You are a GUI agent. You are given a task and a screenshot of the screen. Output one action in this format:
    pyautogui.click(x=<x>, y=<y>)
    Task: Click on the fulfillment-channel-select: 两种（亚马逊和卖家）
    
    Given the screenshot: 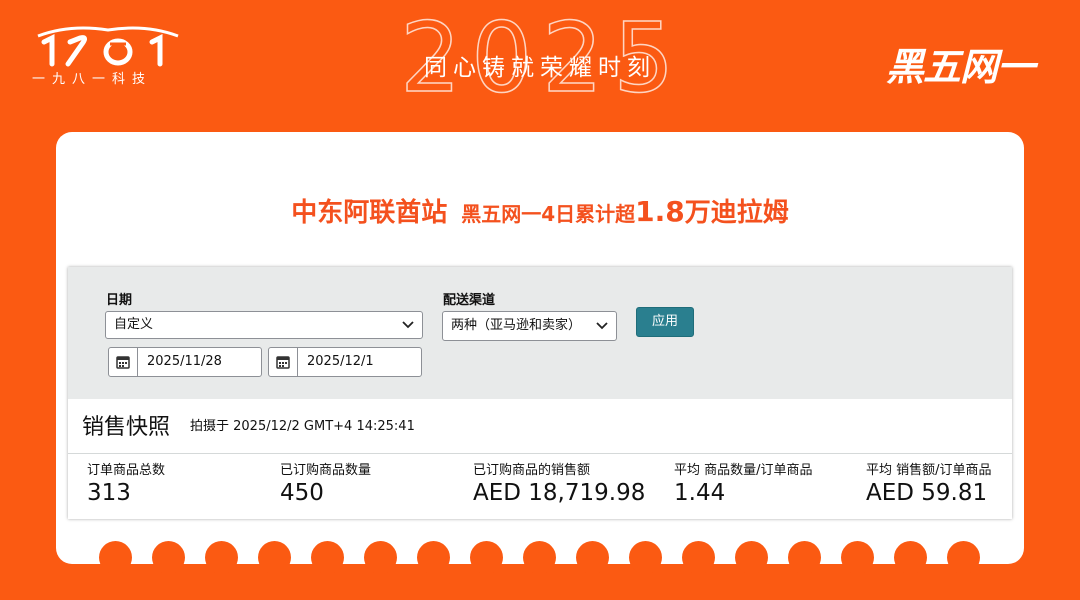 What is the action you would take?
    pyautogui.click(x=529, y=326)
    